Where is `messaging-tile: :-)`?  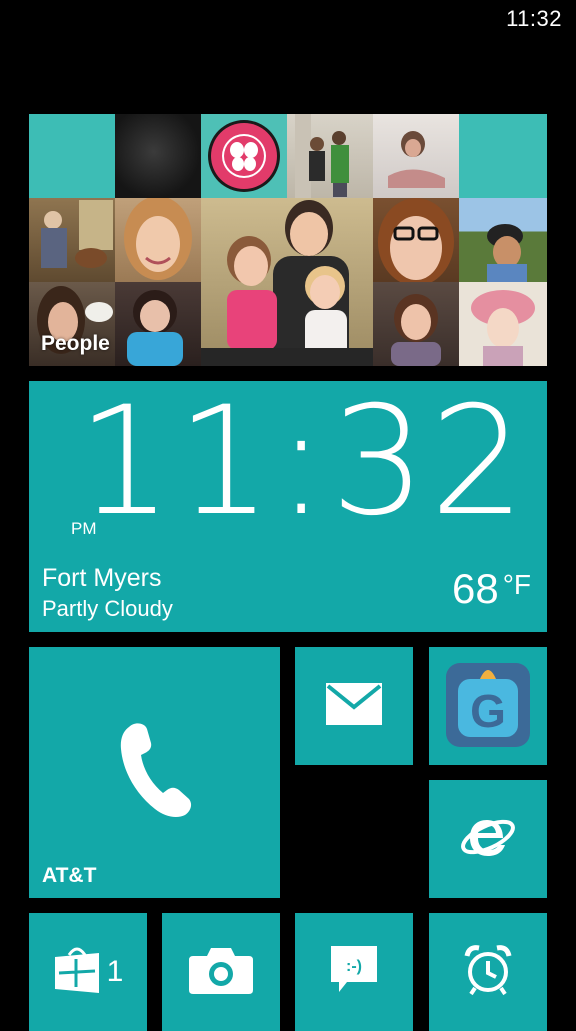
messaging-tile: :-) is located at coordinates (354, 972).